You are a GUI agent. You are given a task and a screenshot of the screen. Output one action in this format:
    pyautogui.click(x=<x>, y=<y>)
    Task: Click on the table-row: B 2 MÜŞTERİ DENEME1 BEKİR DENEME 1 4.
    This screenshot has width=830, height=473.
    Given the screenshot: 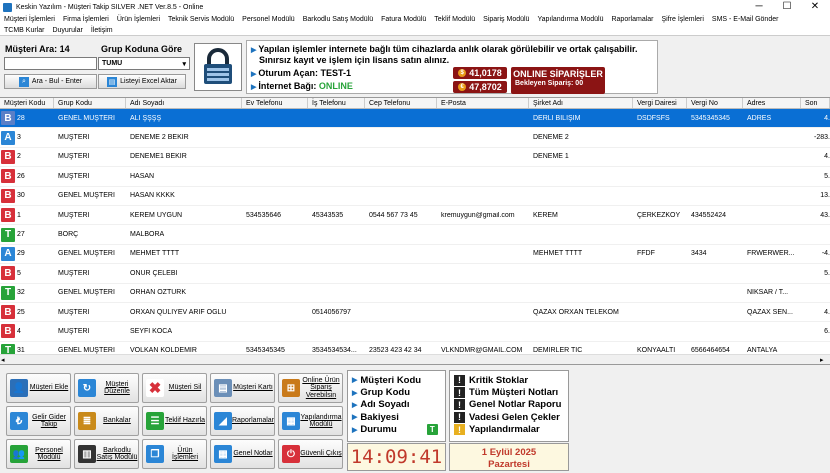 What is the action you would take?
    pyautogui.click(x=415, y=158)
    